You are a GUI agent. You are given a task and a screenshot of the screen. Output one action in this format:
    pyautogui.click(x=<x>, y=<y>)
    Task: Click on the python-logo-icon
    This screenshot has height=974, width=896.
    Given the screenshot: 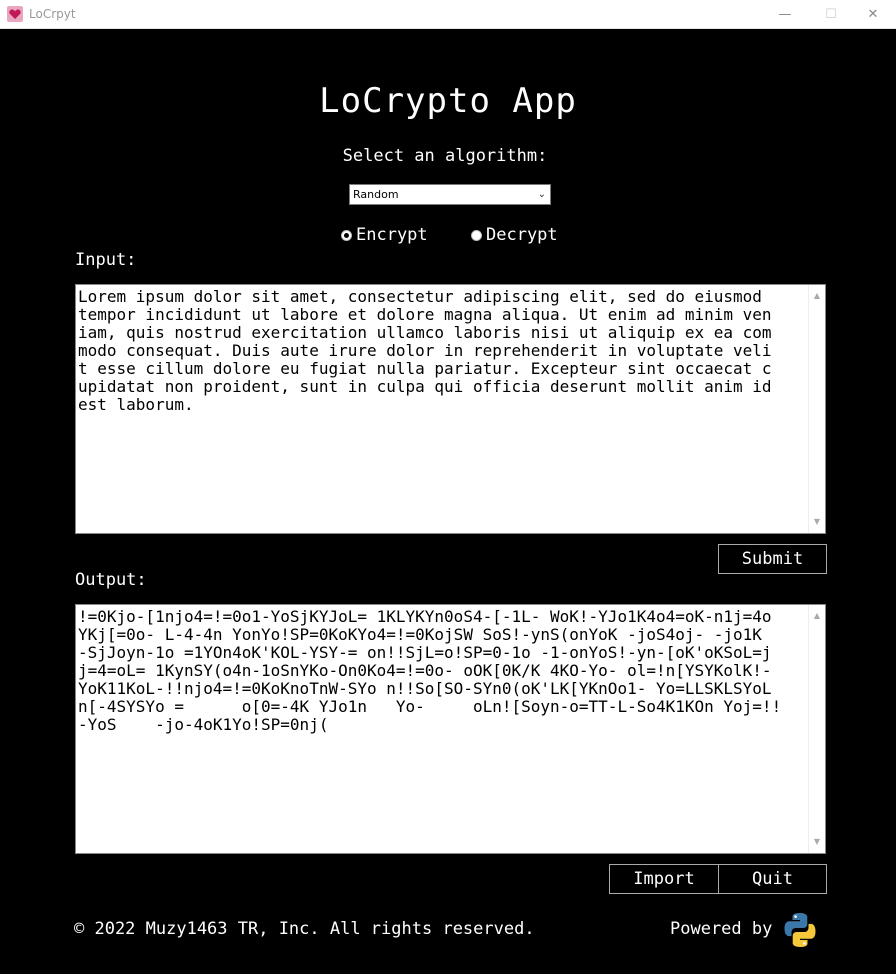 What is the action you would take?
    pyautogui.click(x=800, y=930)
    